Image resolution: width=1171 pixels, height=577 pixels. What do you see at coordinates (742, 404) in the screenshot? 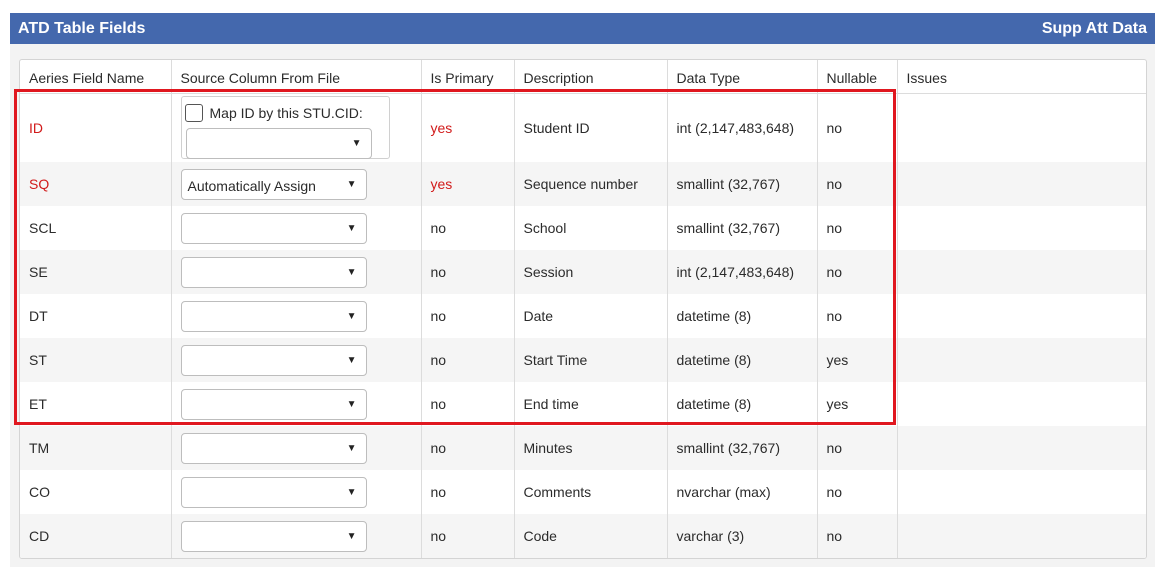
I see `data-type-cell: datetime (8)` at bounding box center [742, 404].